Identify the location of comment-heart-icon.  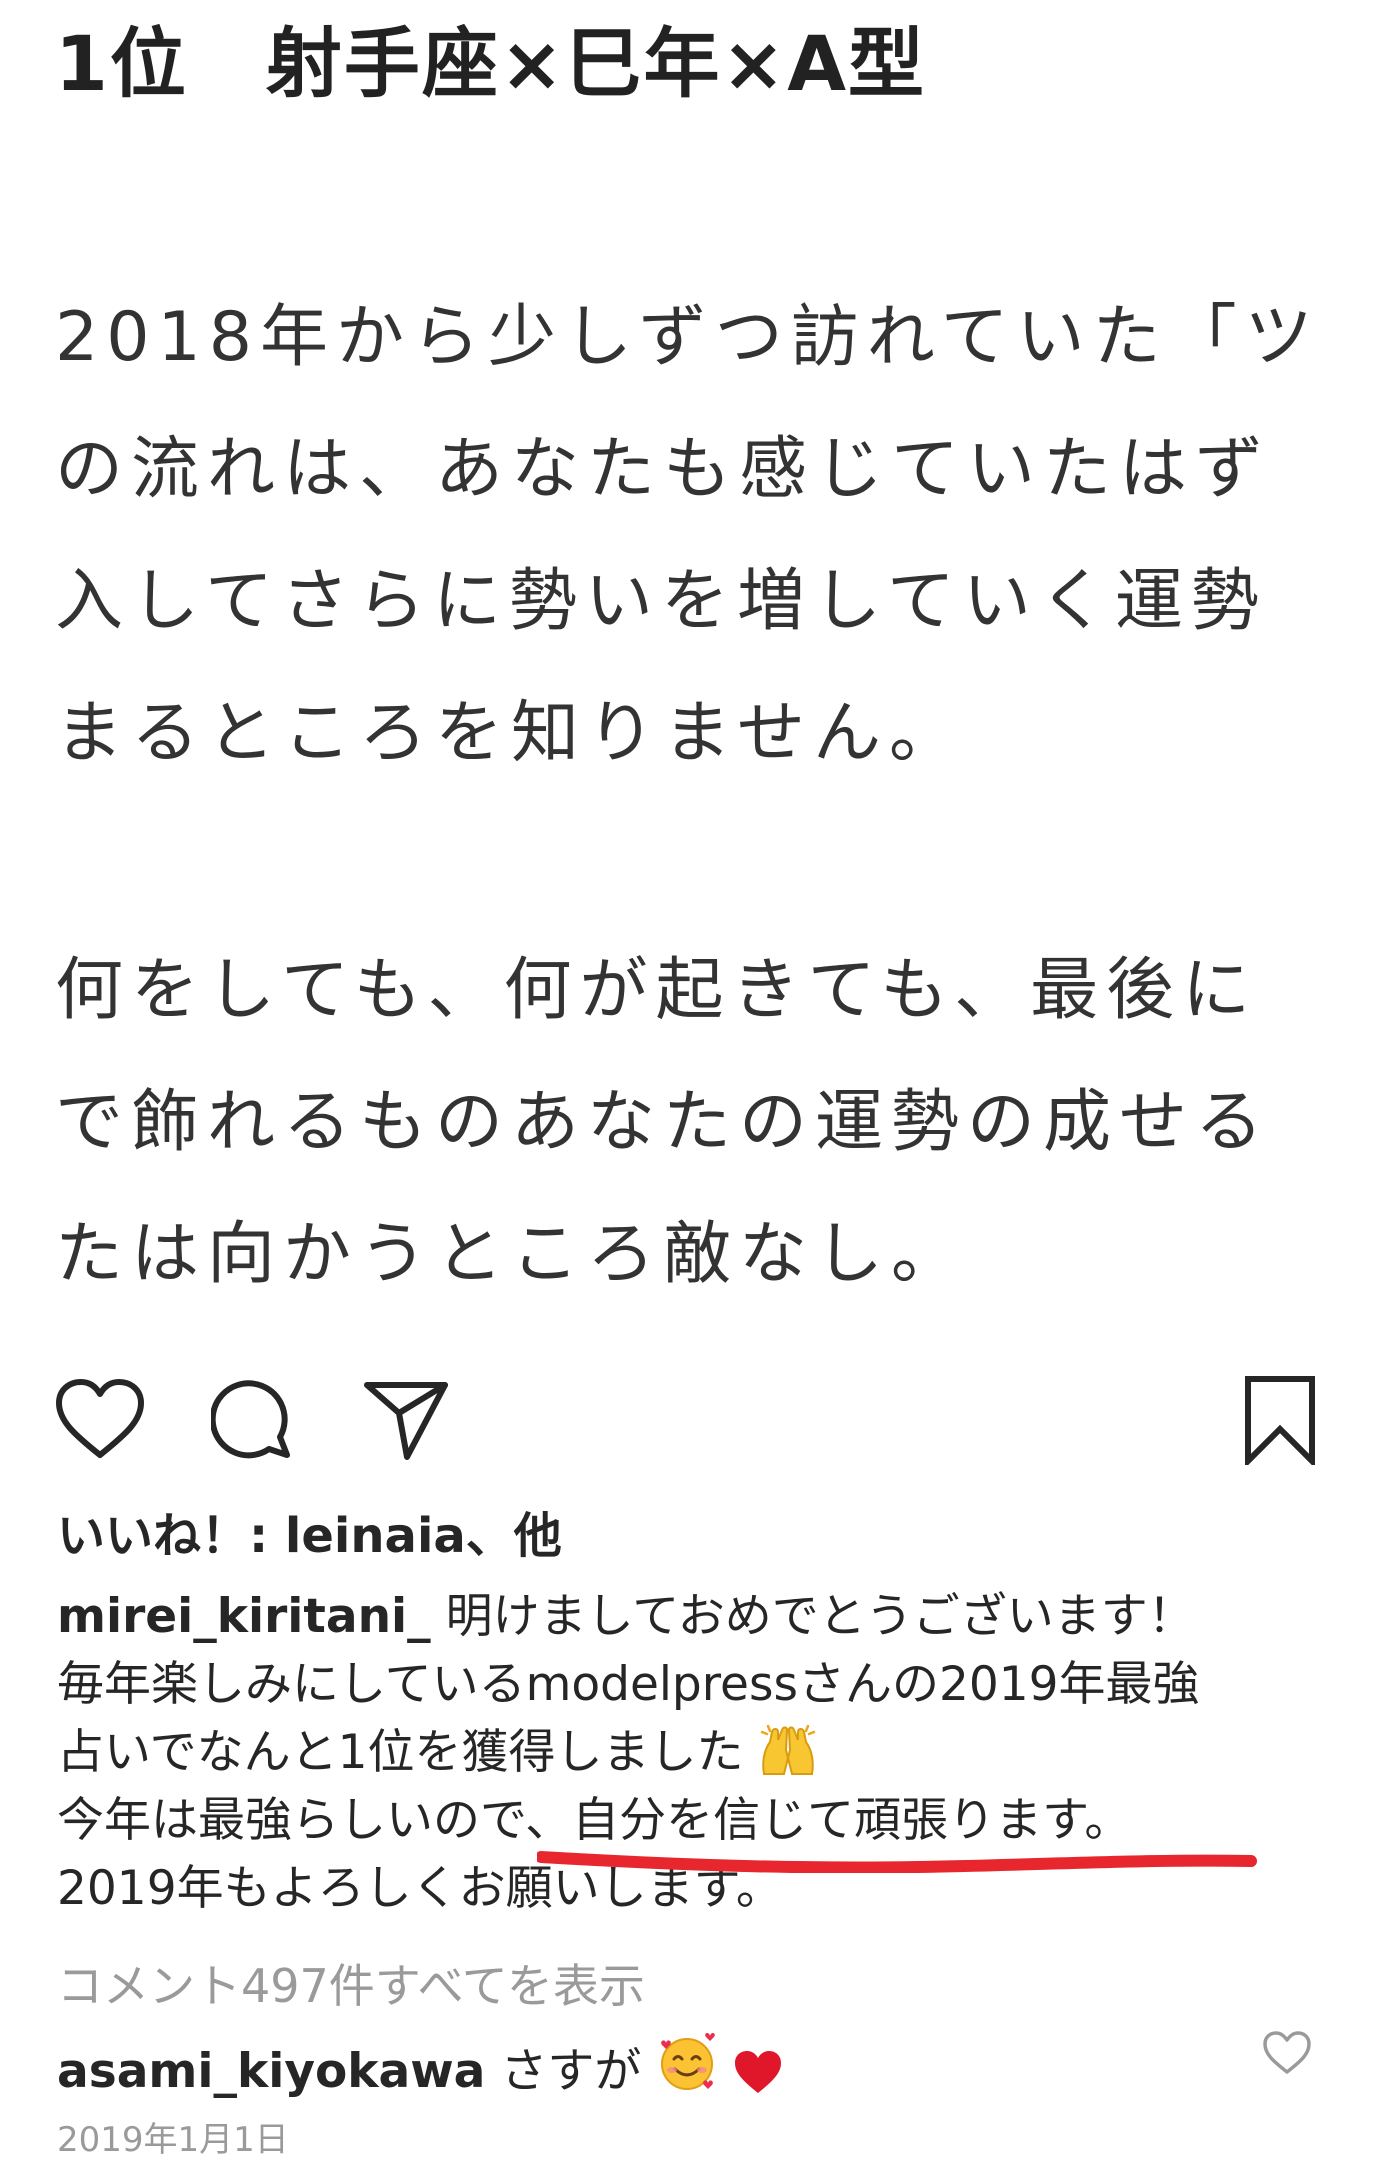
(1292, 2060).